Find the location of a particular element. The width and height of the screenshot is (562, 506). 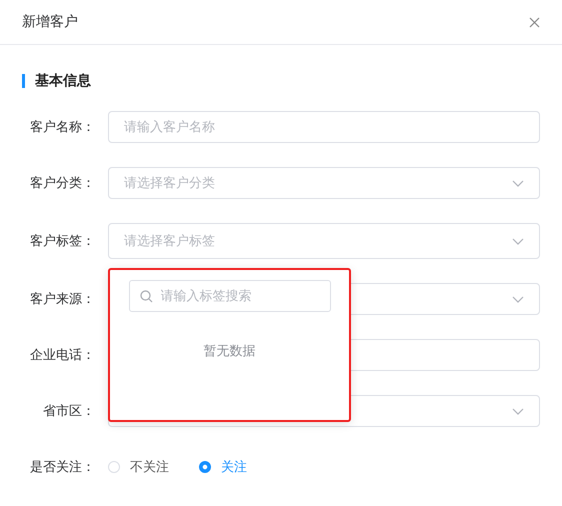

search-field: 请输入标签搜索 is located at coordinates (229, 296).